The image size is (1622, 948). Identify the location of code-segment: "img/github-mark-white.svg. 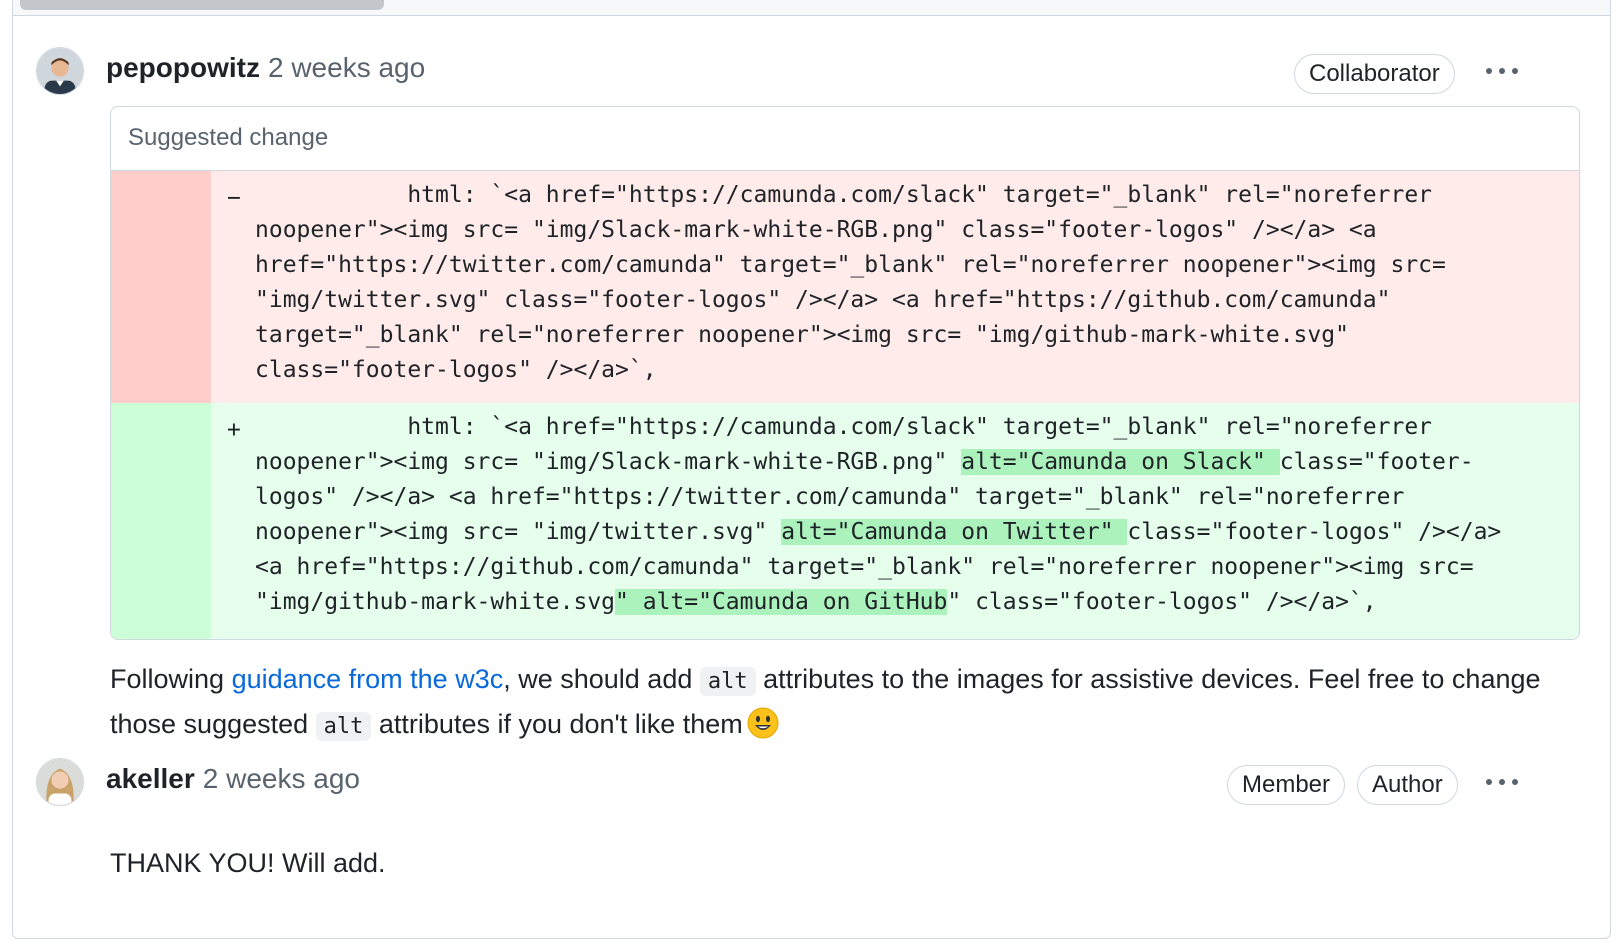
(435, 602).